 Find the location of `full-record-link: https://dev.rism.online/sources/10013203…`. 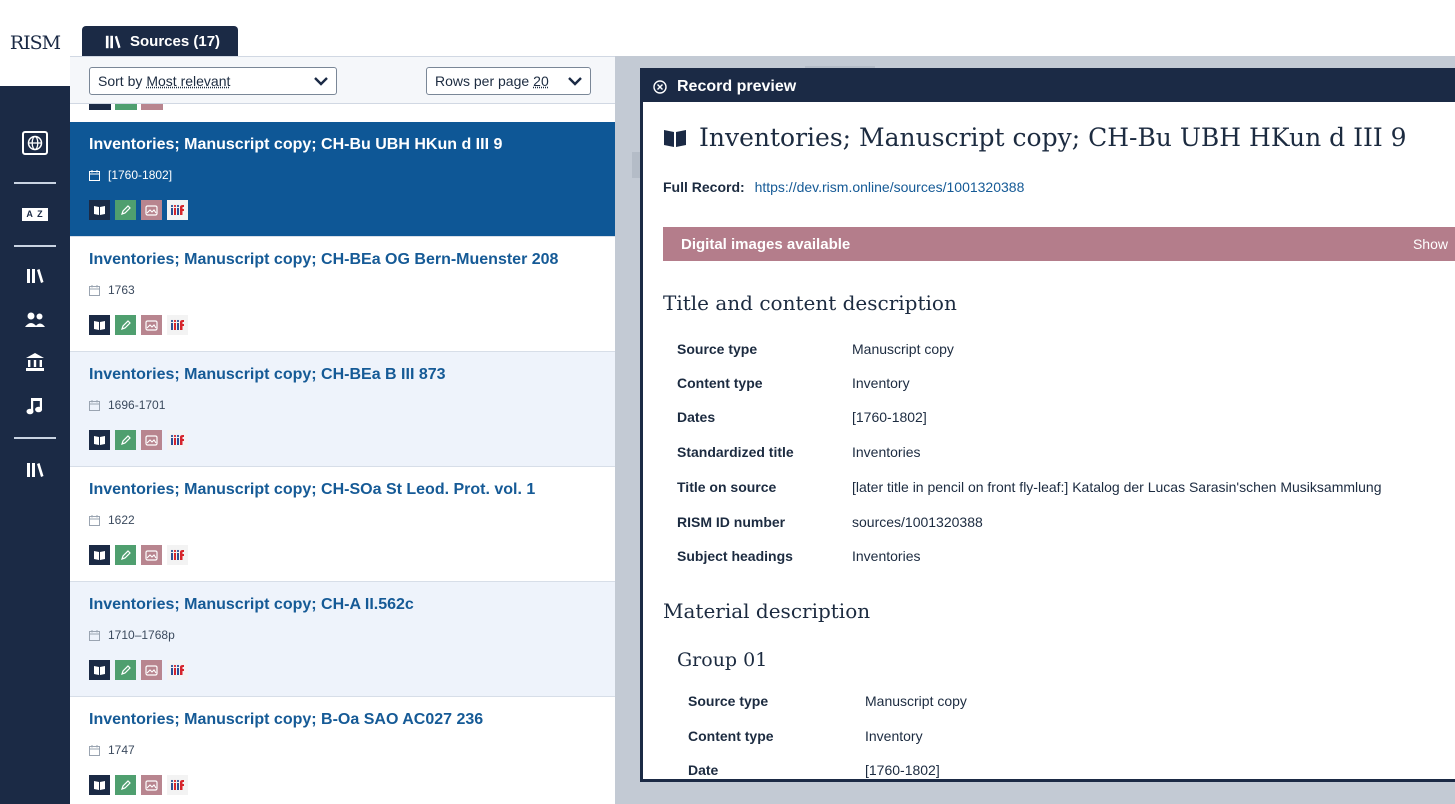

full-record-link: https://dev.rism.online/sources/10013203… is located at coordinates (890, 187).